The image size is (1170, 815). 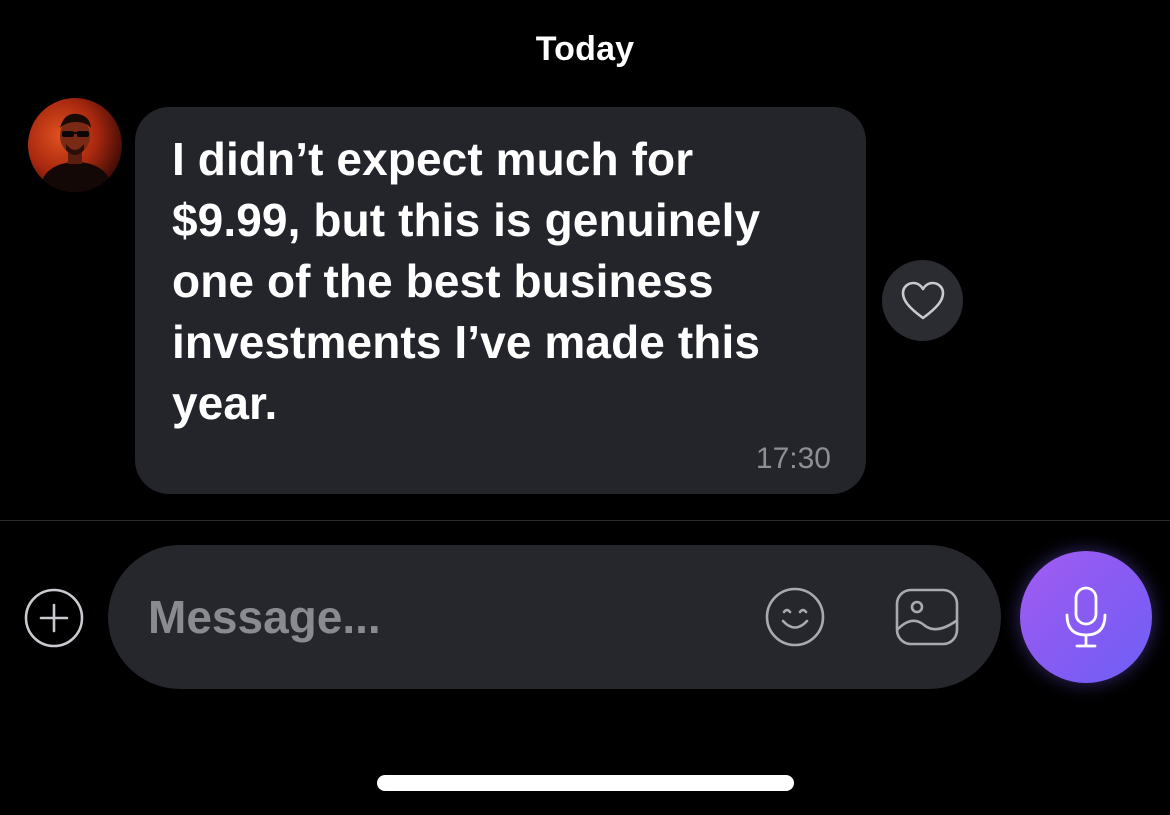 I want to click on emoji-button, so click(x=795, y=617).